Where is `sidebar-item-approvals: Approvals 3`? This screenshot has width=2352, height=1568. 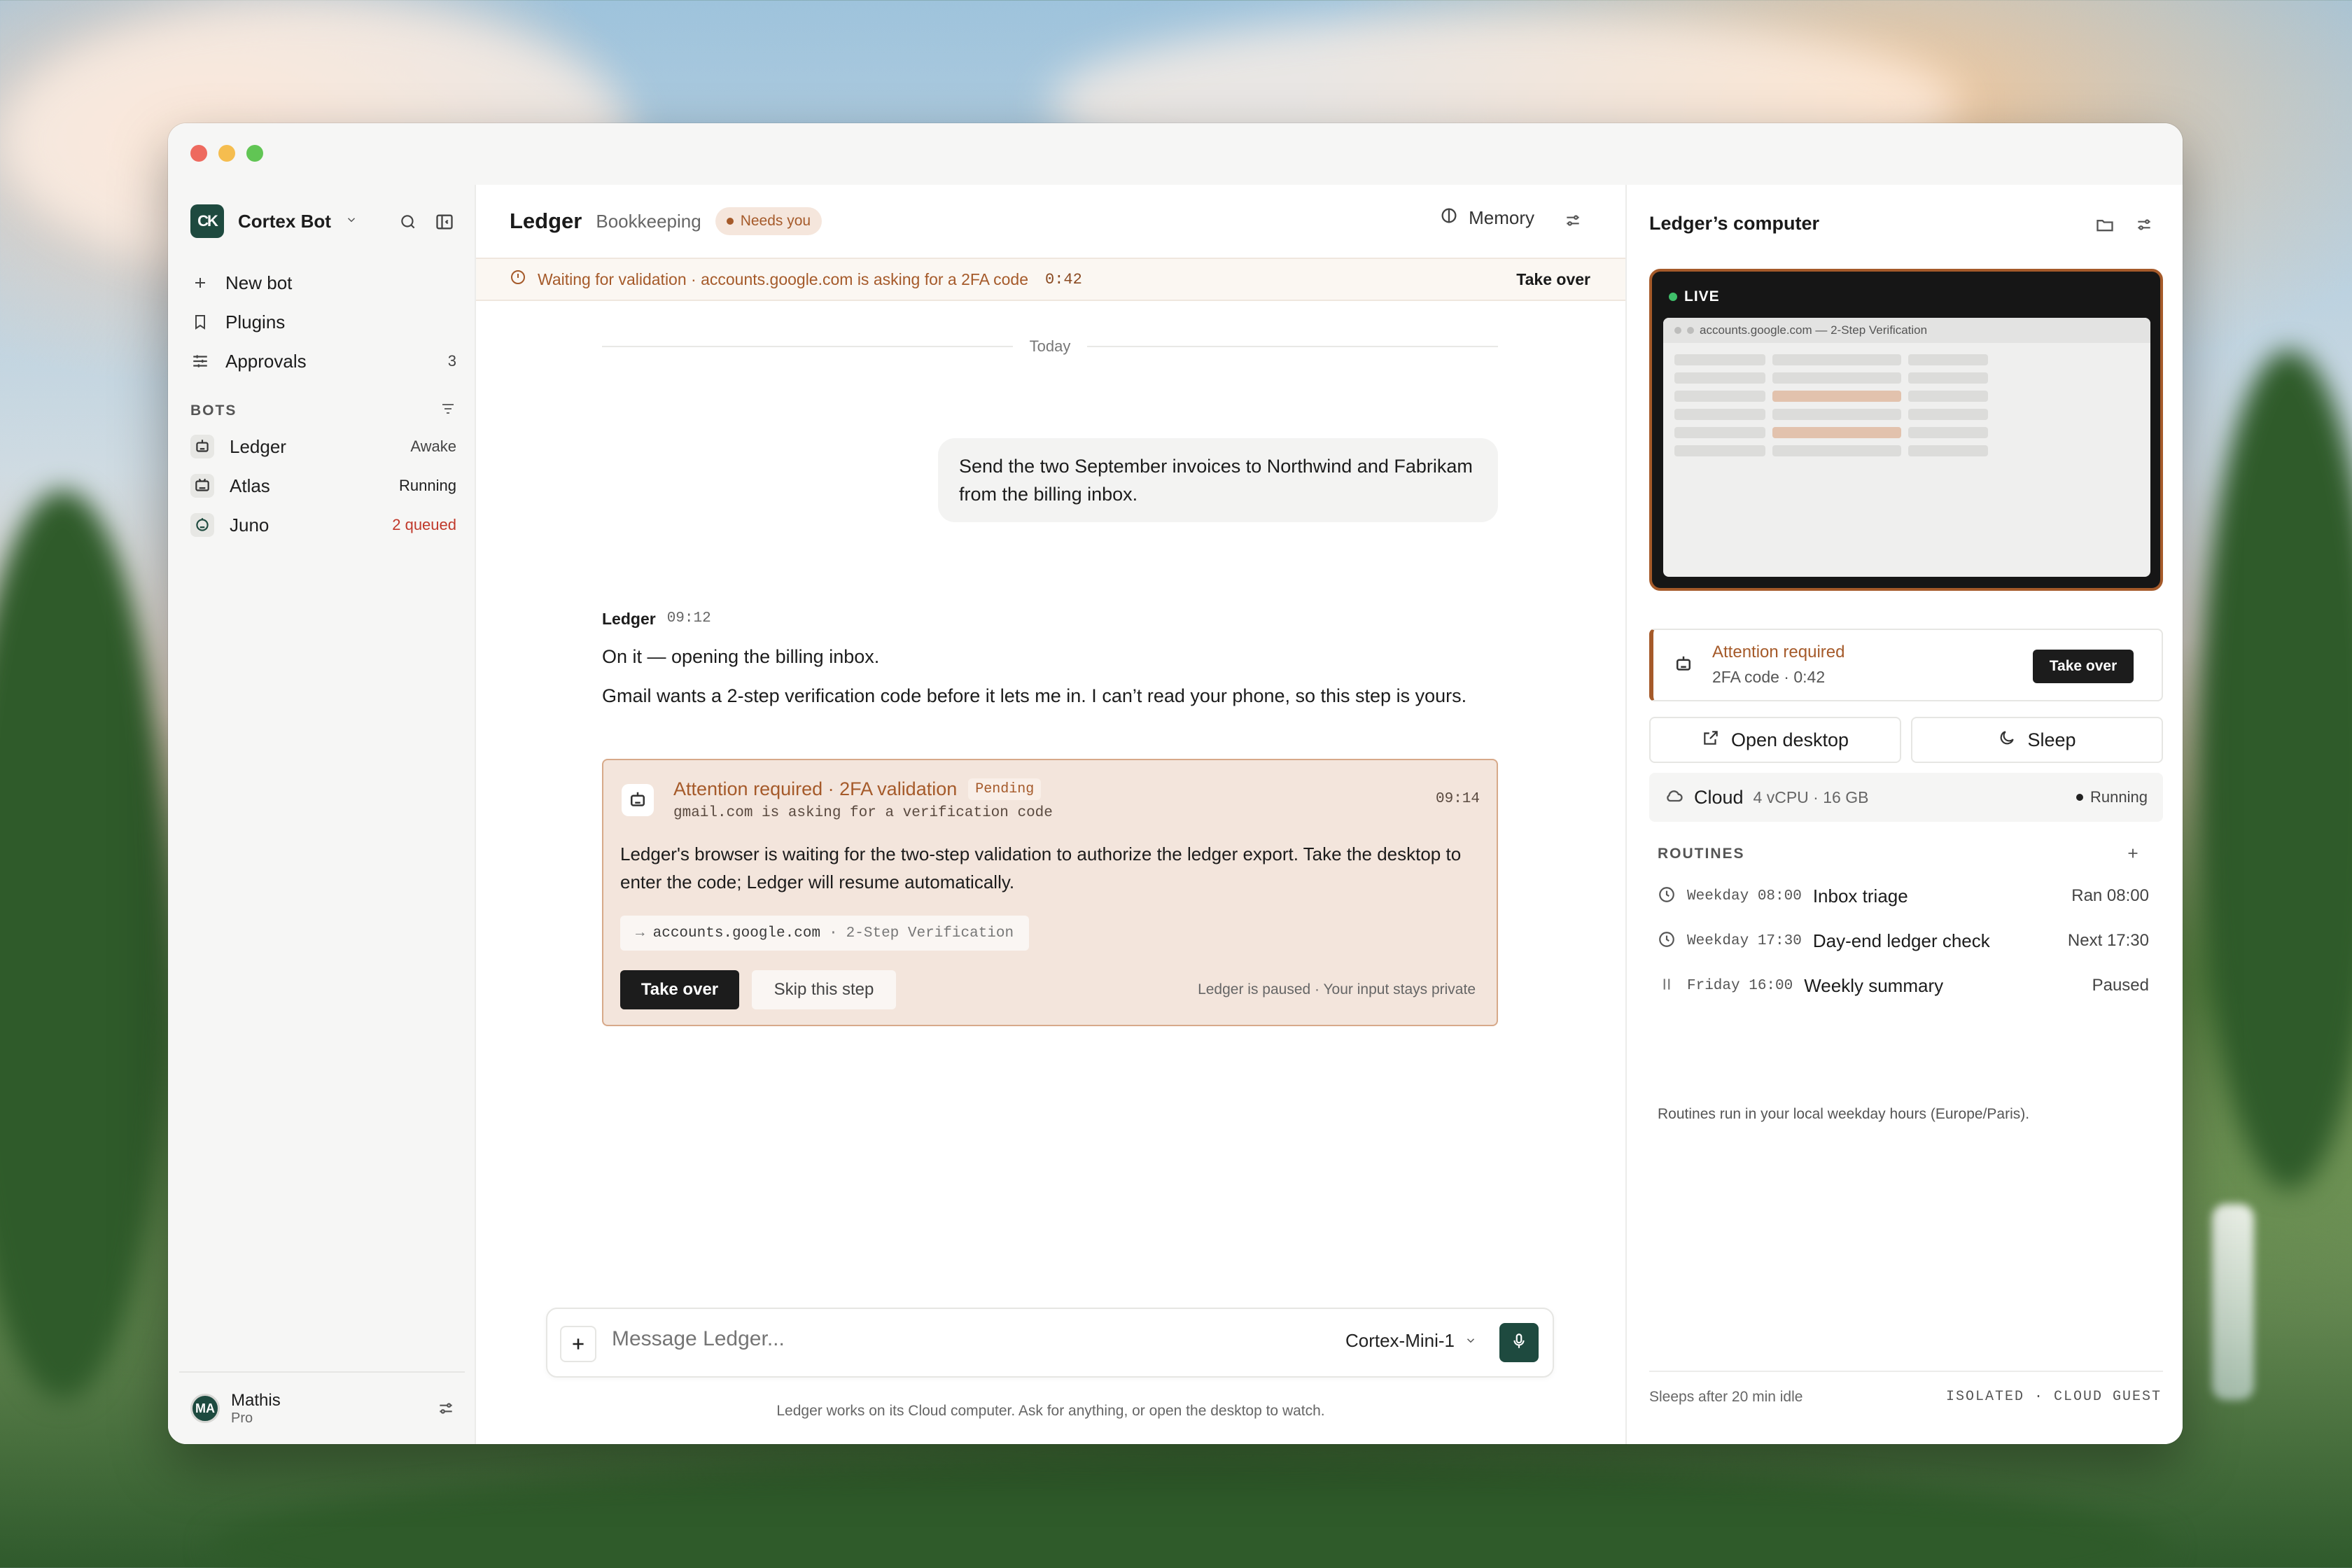
sidebar-item-approvals: Approvals 3 is located at coordinates (323, 361).